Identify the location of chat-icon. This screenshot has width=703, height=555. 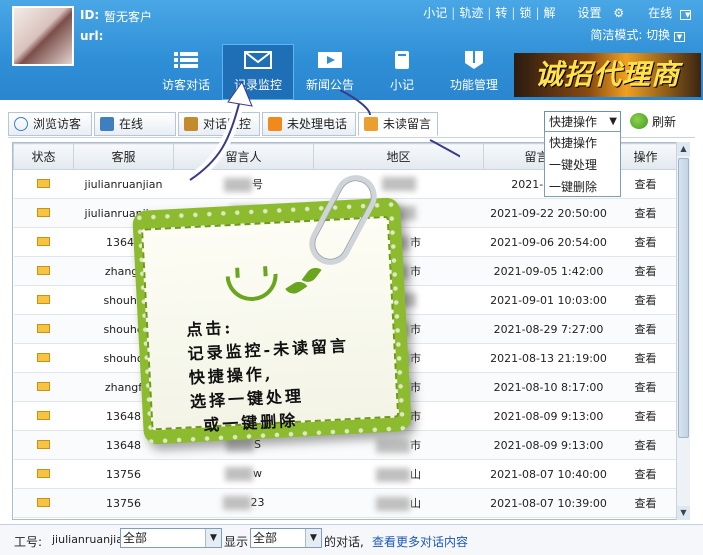
(21, 124).